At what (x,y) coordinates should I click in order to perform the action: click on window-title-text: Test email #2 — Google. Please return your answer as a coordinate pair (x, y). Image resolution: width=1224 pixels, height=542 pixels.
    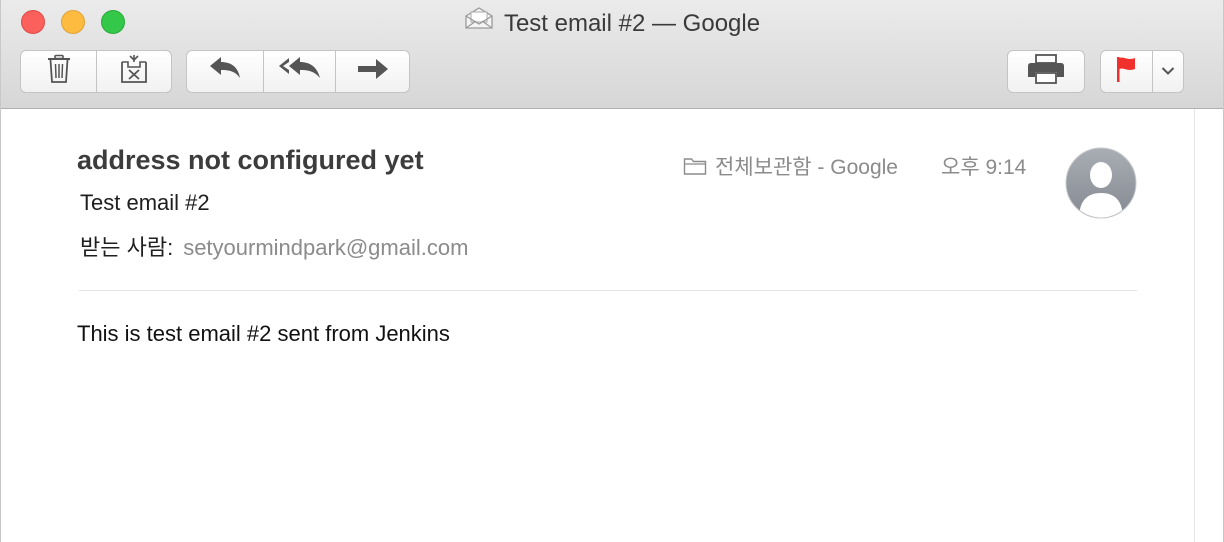
    Looking at the image, I should click on (632, 23).